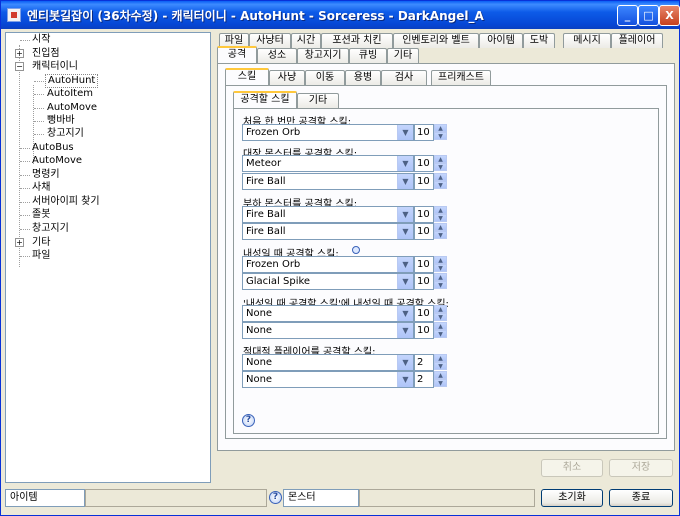  What do you see at coordinates (637, 40) in the screenshot?
I see `tab-player: 플레이어` at bounding box center [637, 40].